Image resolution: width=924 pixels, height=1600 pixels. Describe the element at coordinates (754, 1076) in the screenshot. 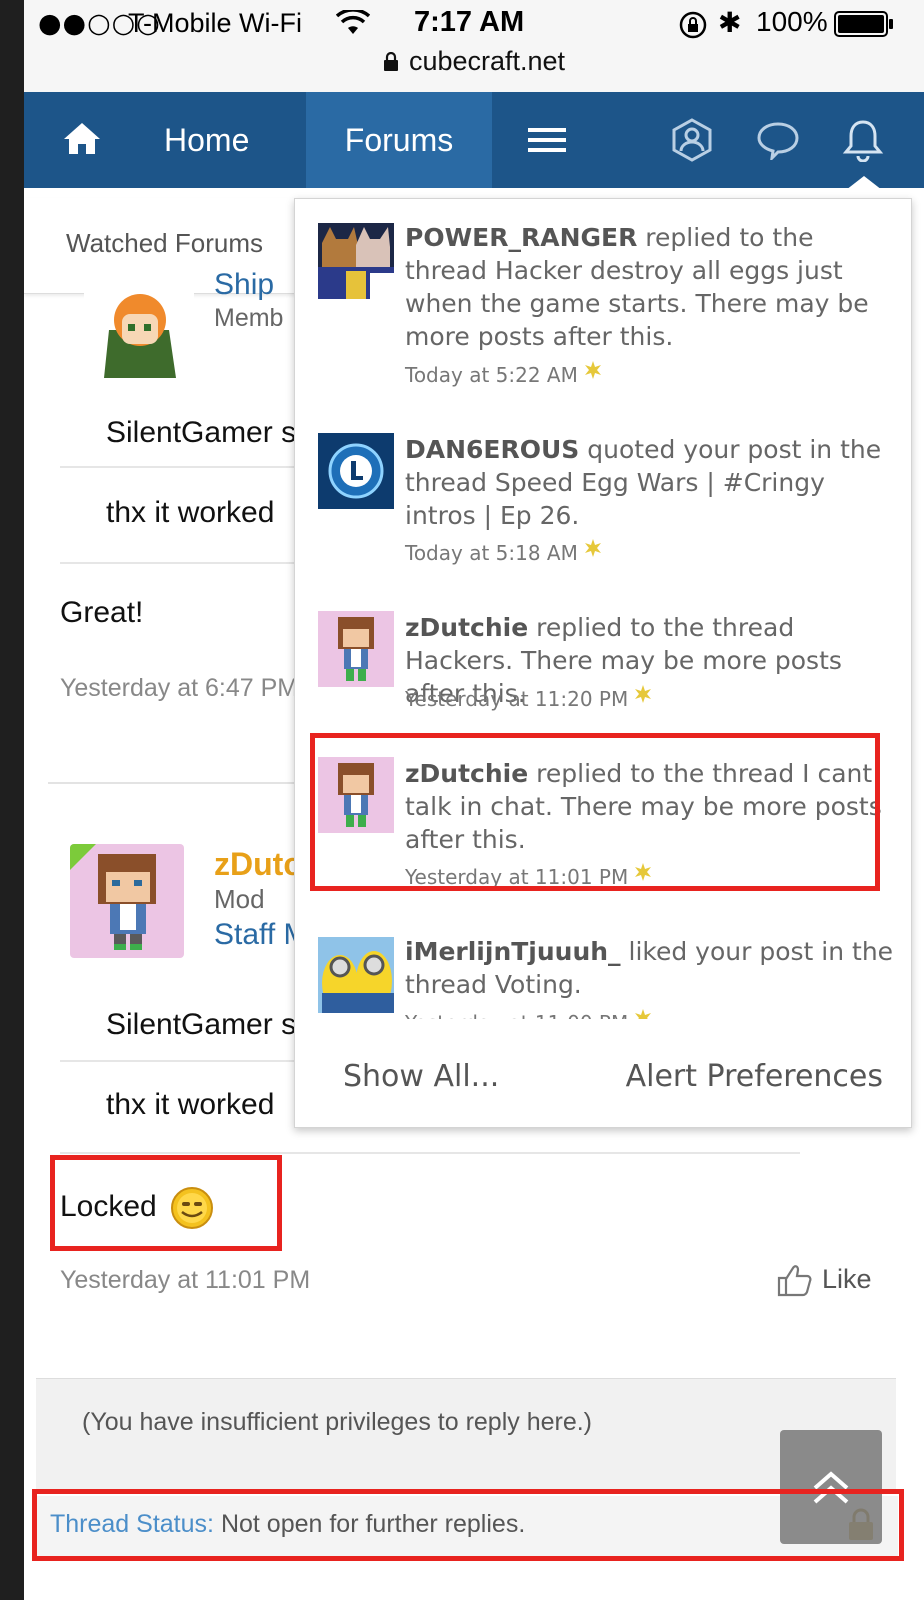

I see `alert-preferences-link: Alert Preferences` at that location.